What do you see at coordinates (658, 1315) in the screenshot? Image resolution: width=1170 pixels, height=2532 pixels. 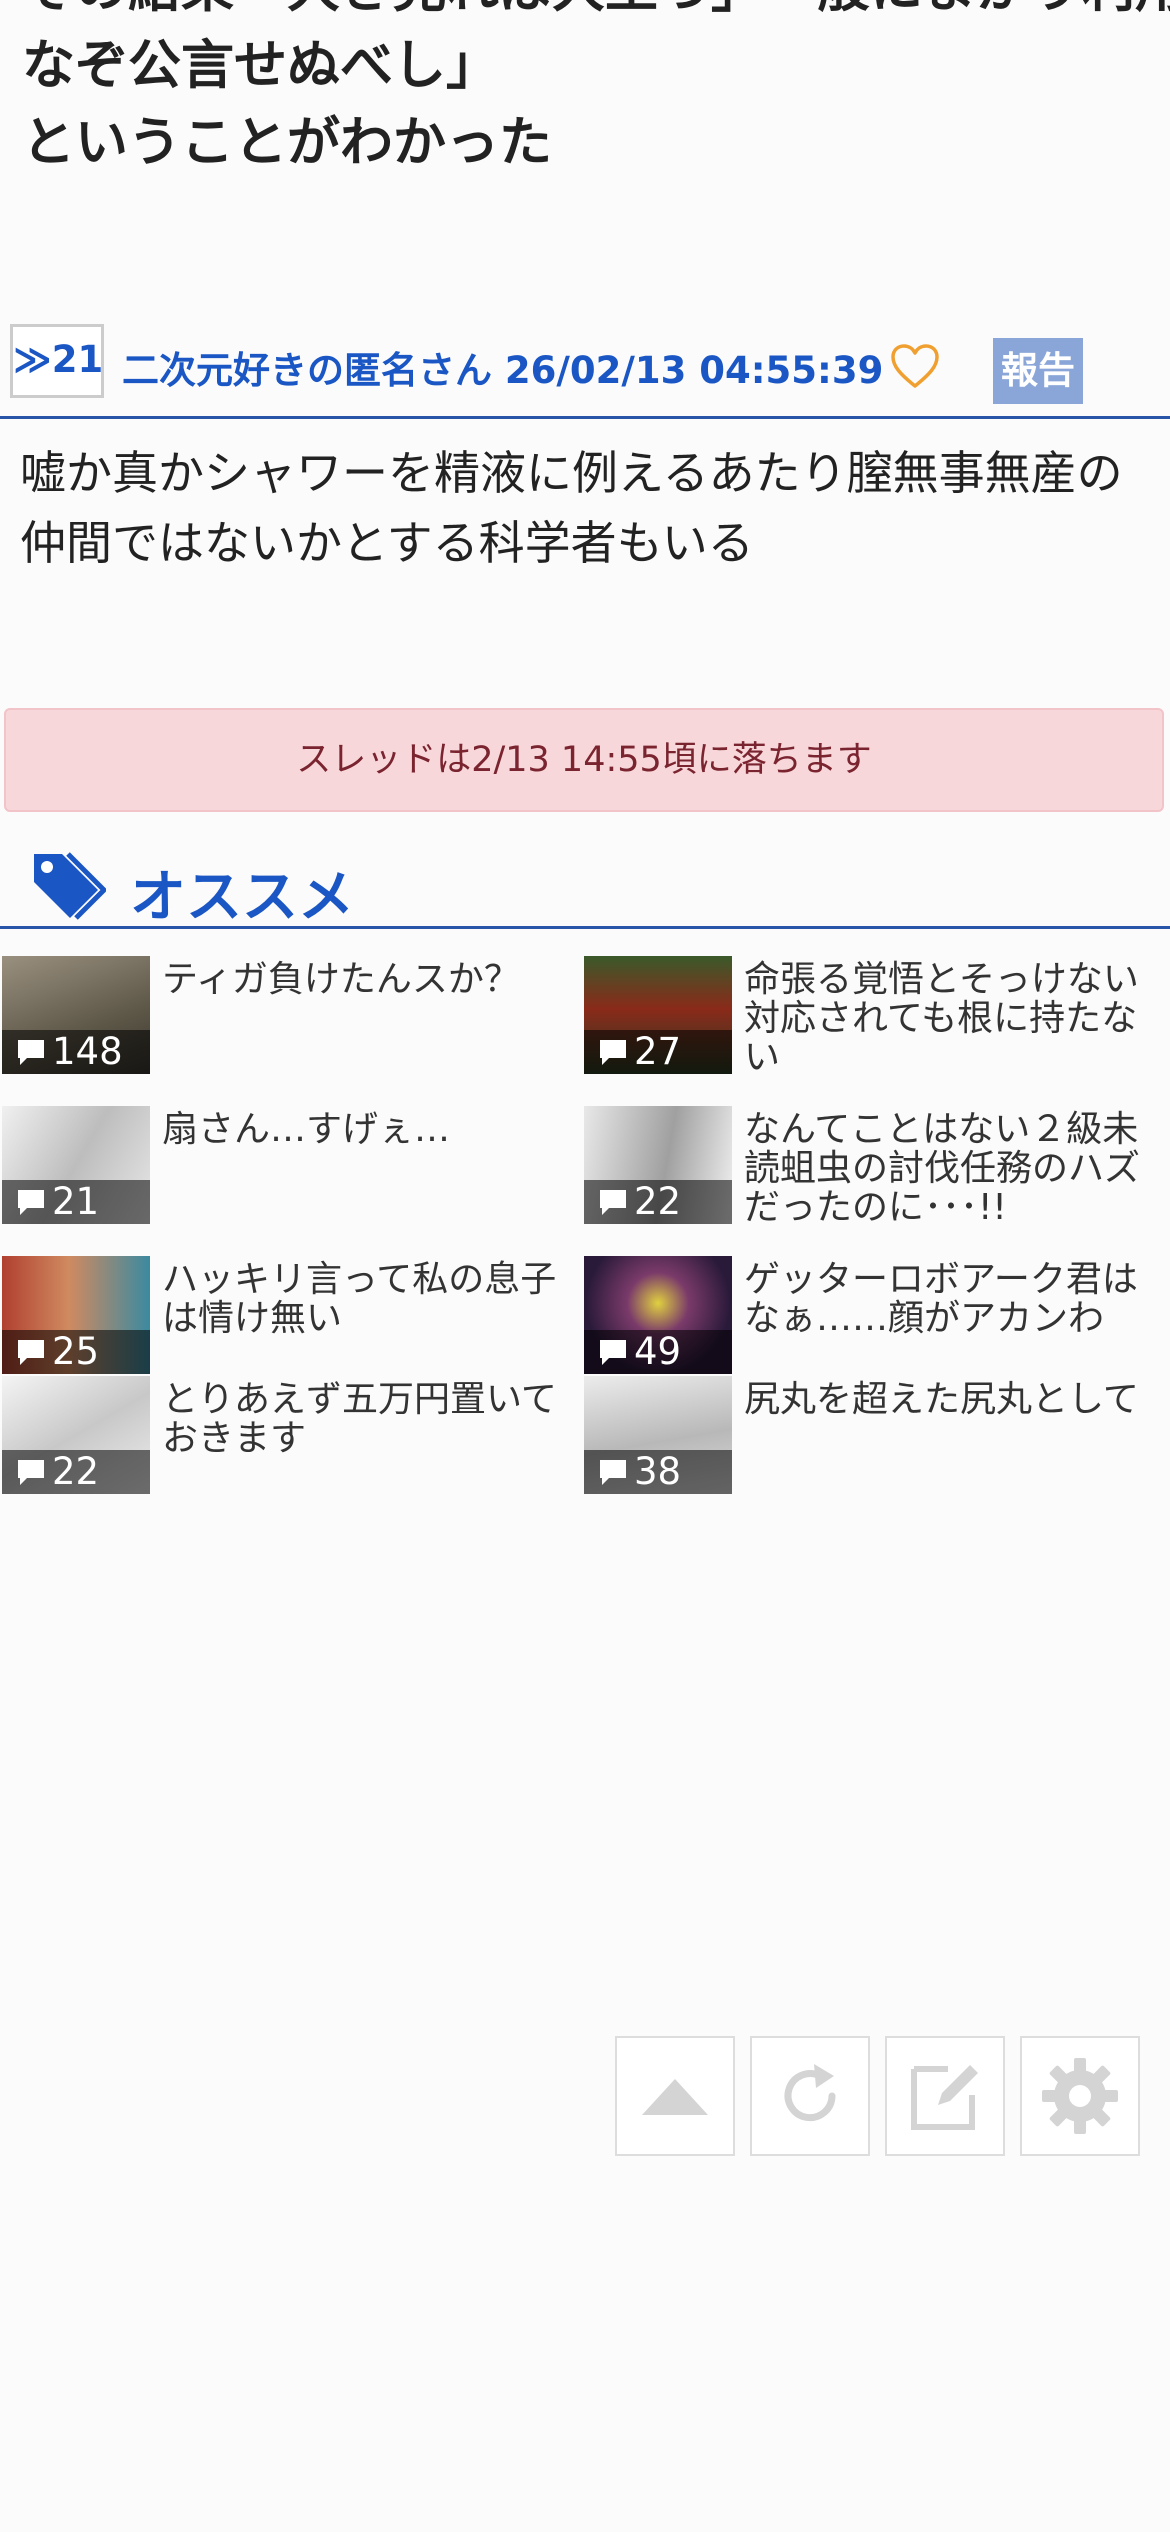 I see `thumbnail: 49` at bounding box center [658, 1315].